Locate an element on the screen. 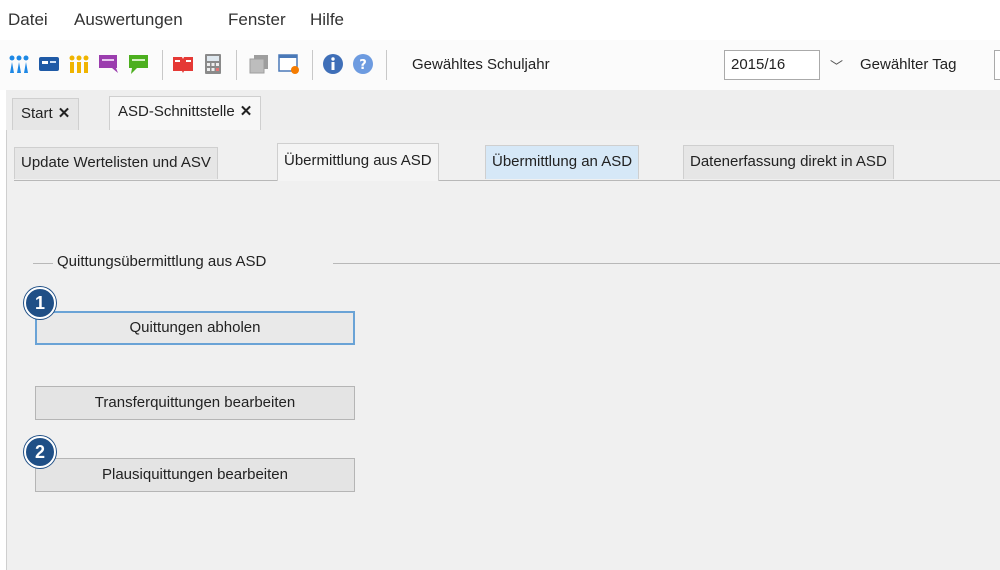 Image resolution: width=1000 pixels, height=570 pixels. chevron-down-icon: ﹀ is located at coordinates (836, 65).